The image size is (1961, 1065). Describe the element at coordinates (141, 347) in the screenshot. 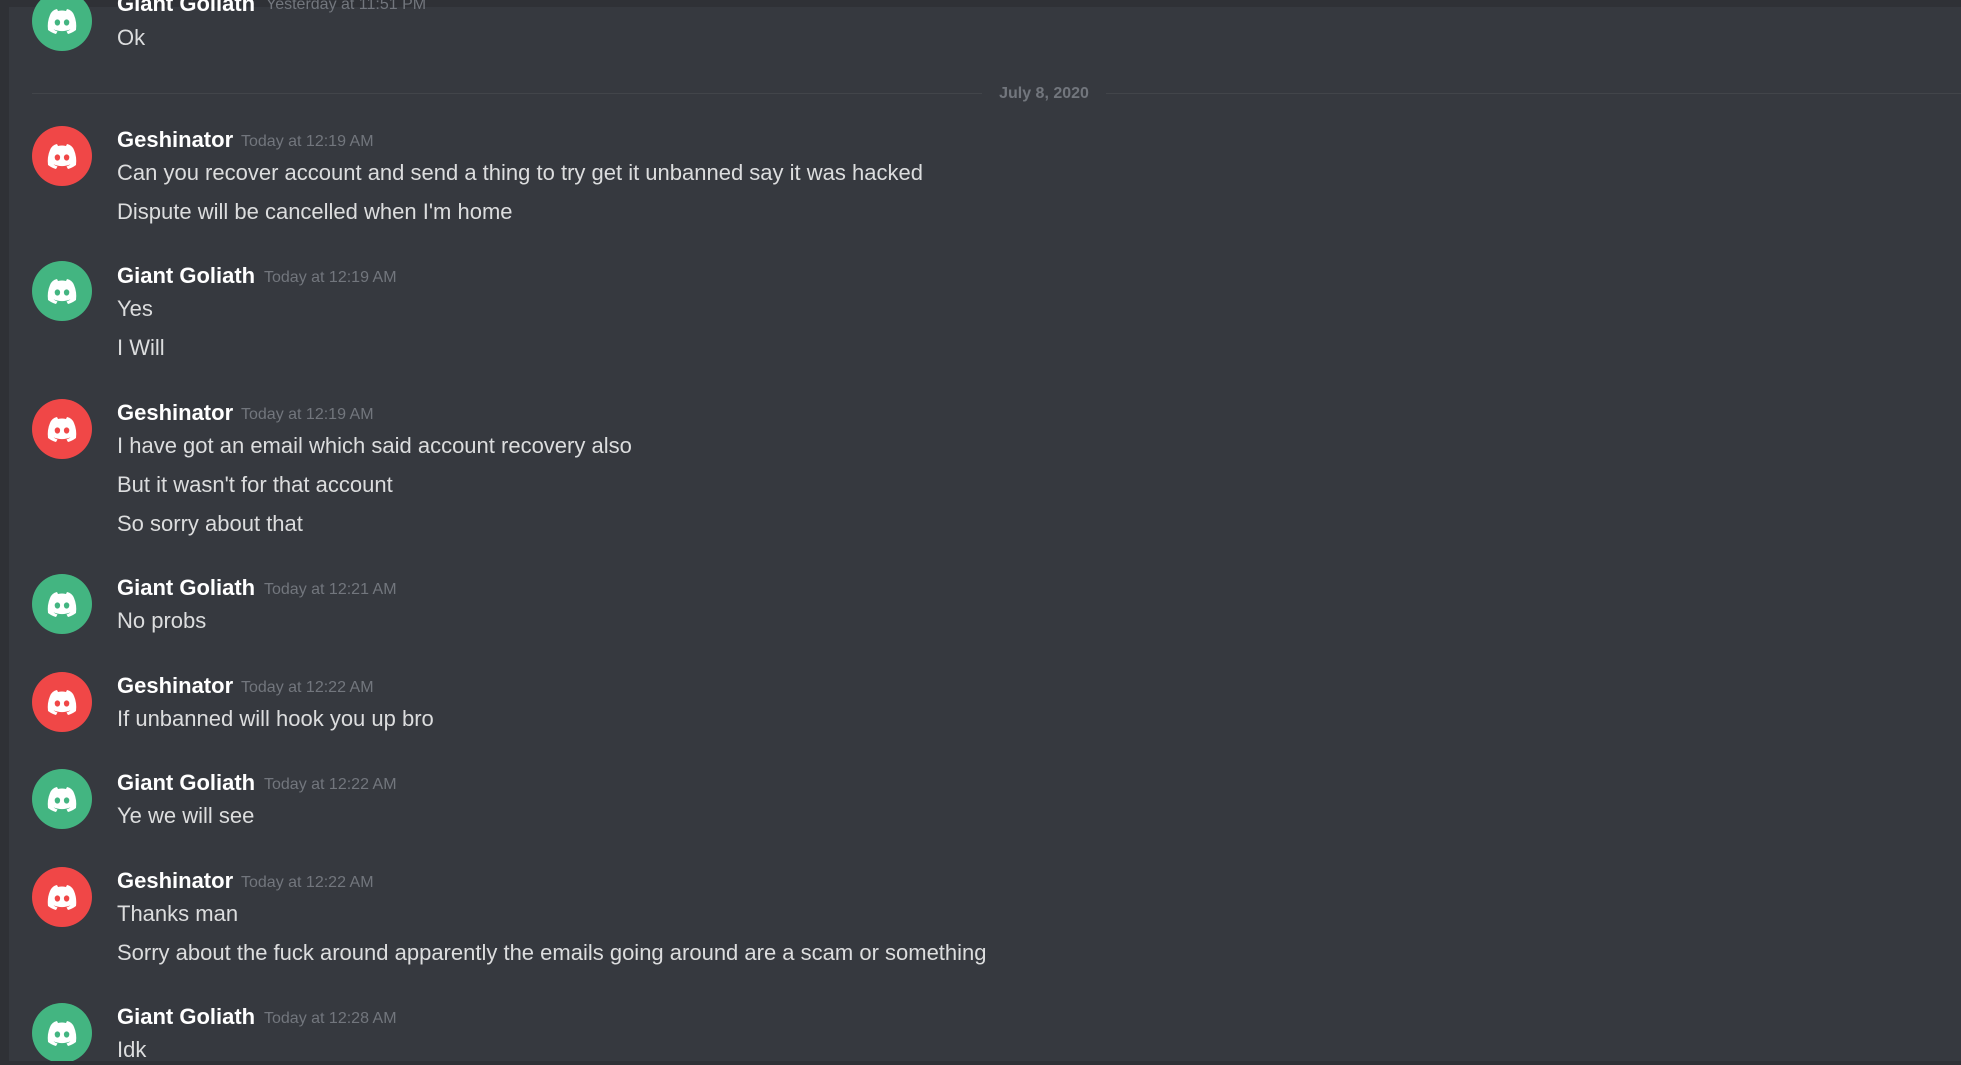

I see `message-text: I Will` at that location.